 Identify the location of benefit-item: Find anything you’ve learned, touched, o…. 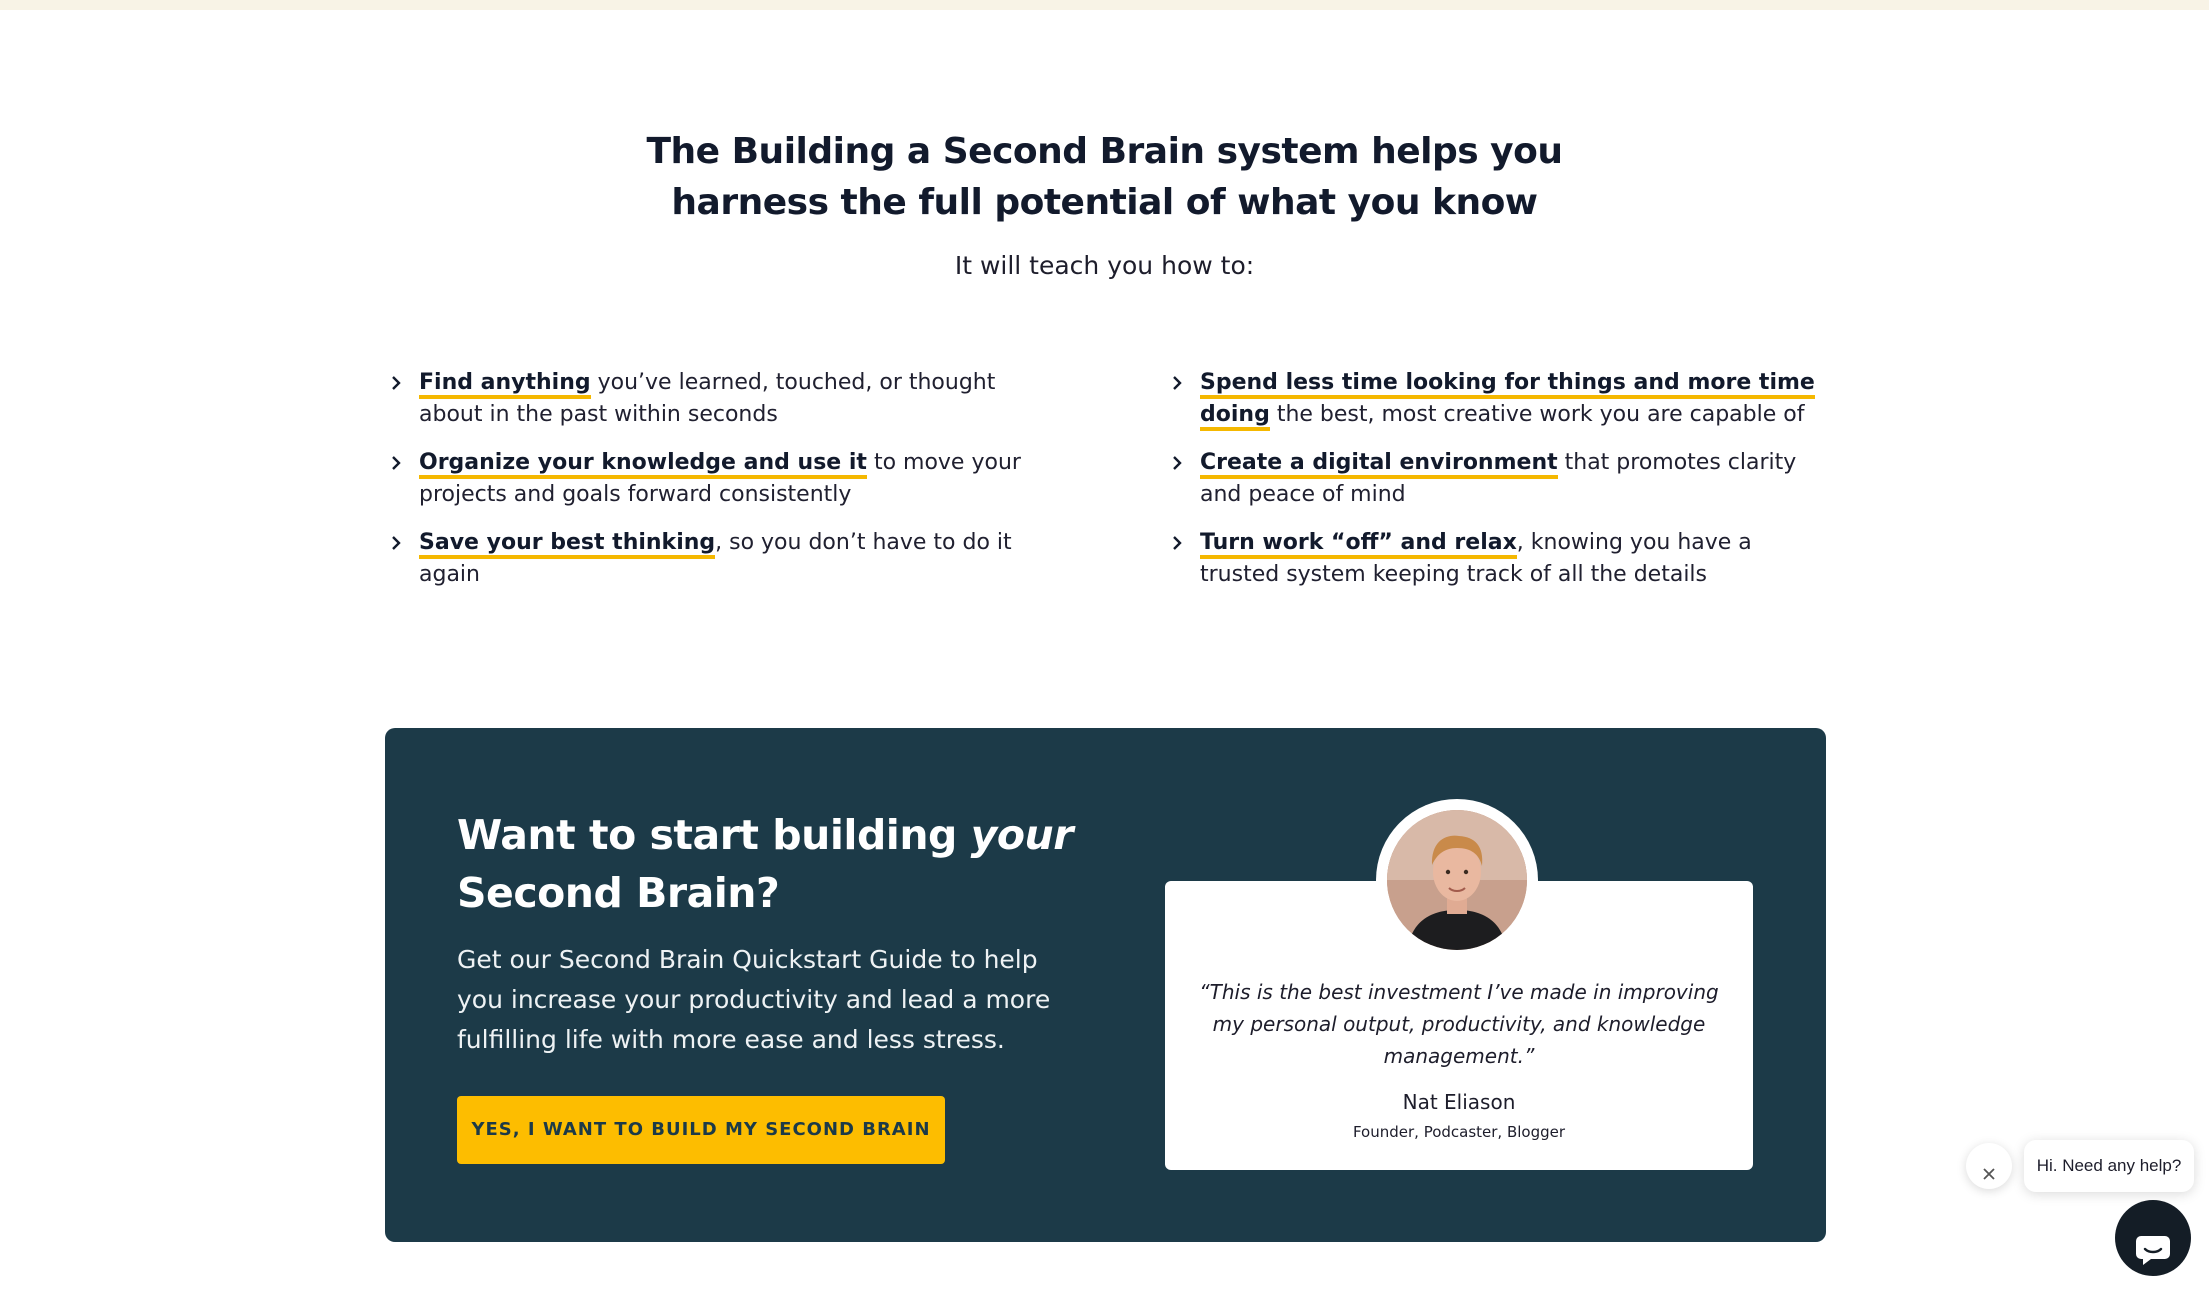
(720, 399).